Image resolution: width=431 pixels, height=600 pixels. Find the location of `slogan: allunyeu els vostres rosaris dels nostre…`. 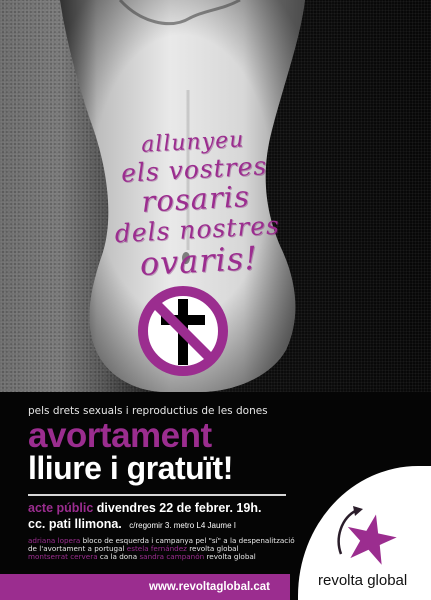

slogan: allunyeu els vostres rosaris dels nostre… is located at coordinates (195, 205).